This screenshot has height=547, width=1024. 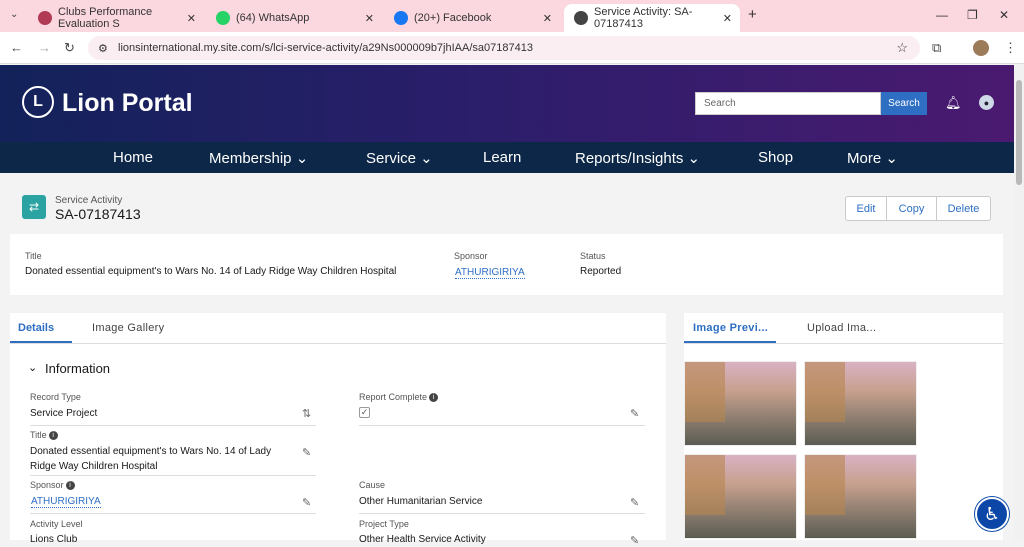 What do you see at coordinates (45, 18) in the screenshot?
I see `lions-favicon-icon` at bounding box center [45, 18].